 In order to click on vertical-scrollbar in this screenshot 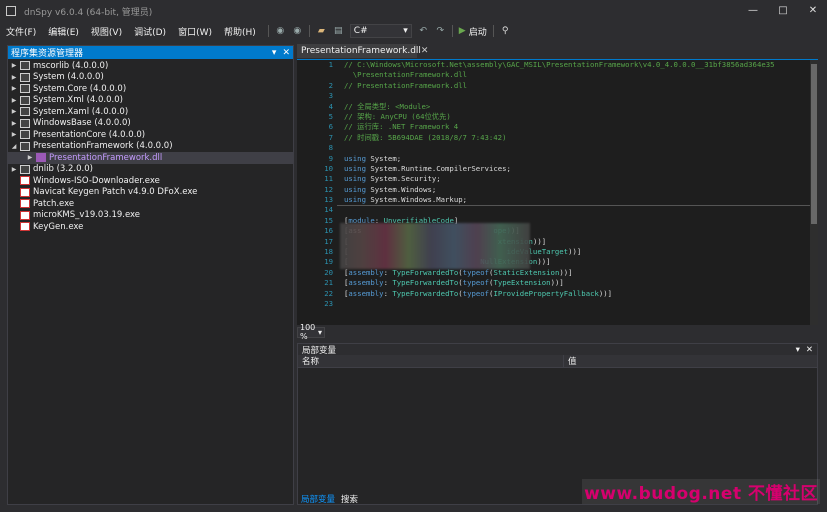, I will do `click(814, 192)`.